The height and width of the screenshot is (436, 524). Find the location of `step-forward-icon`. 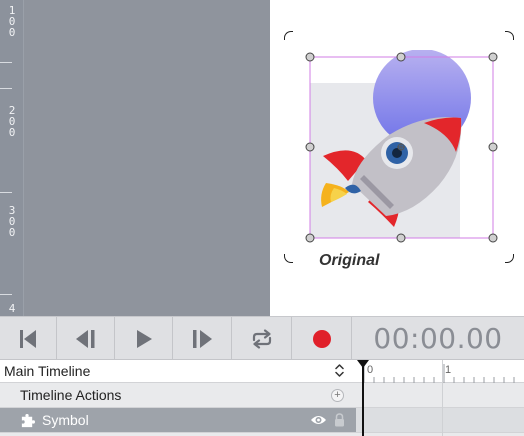

step-forward-icon is located at coordinates (202, 338).